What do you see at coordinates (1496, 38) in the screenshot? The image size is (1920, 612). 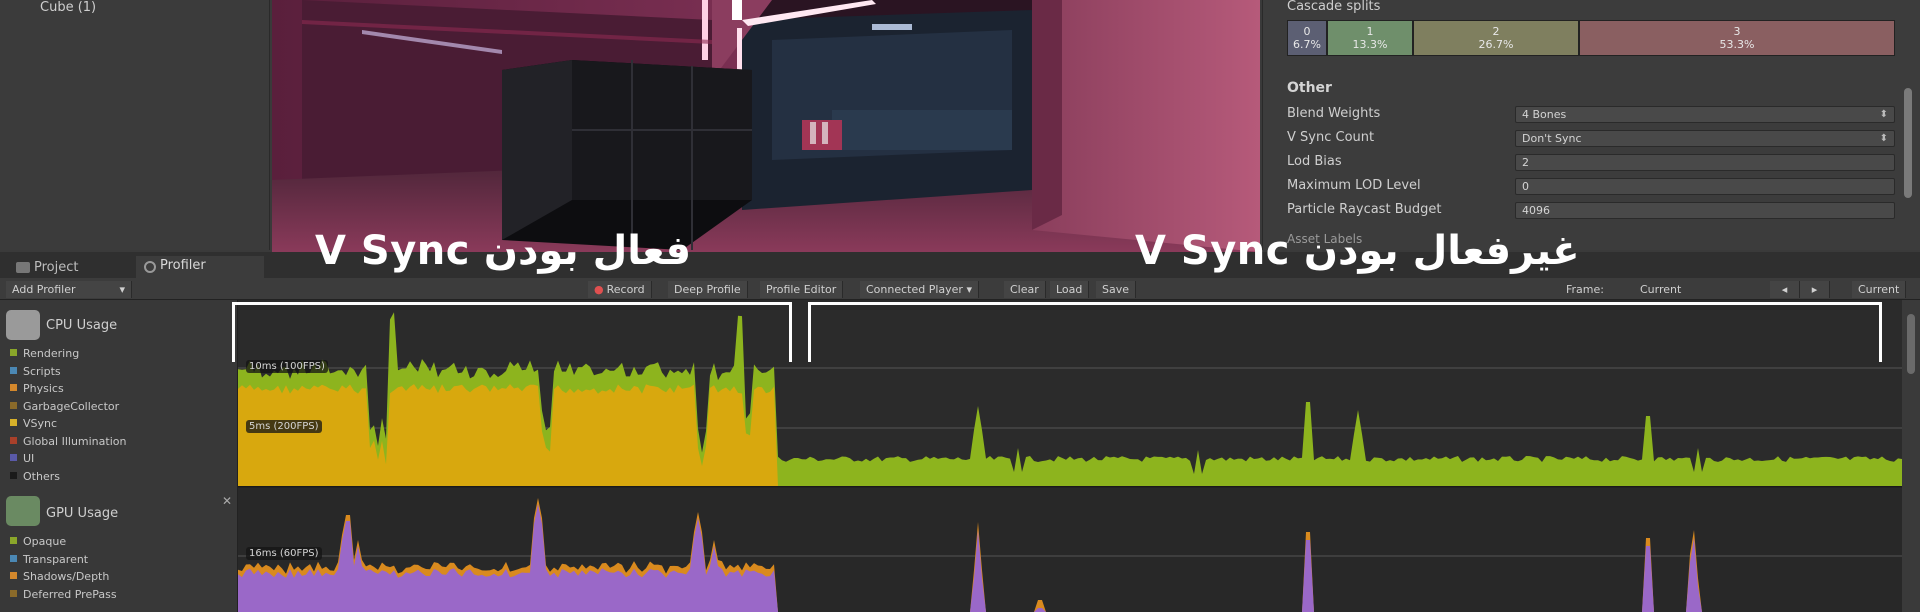 I see `cascade-split-2: 2 26.7%` at bounding box center [1496, 38].